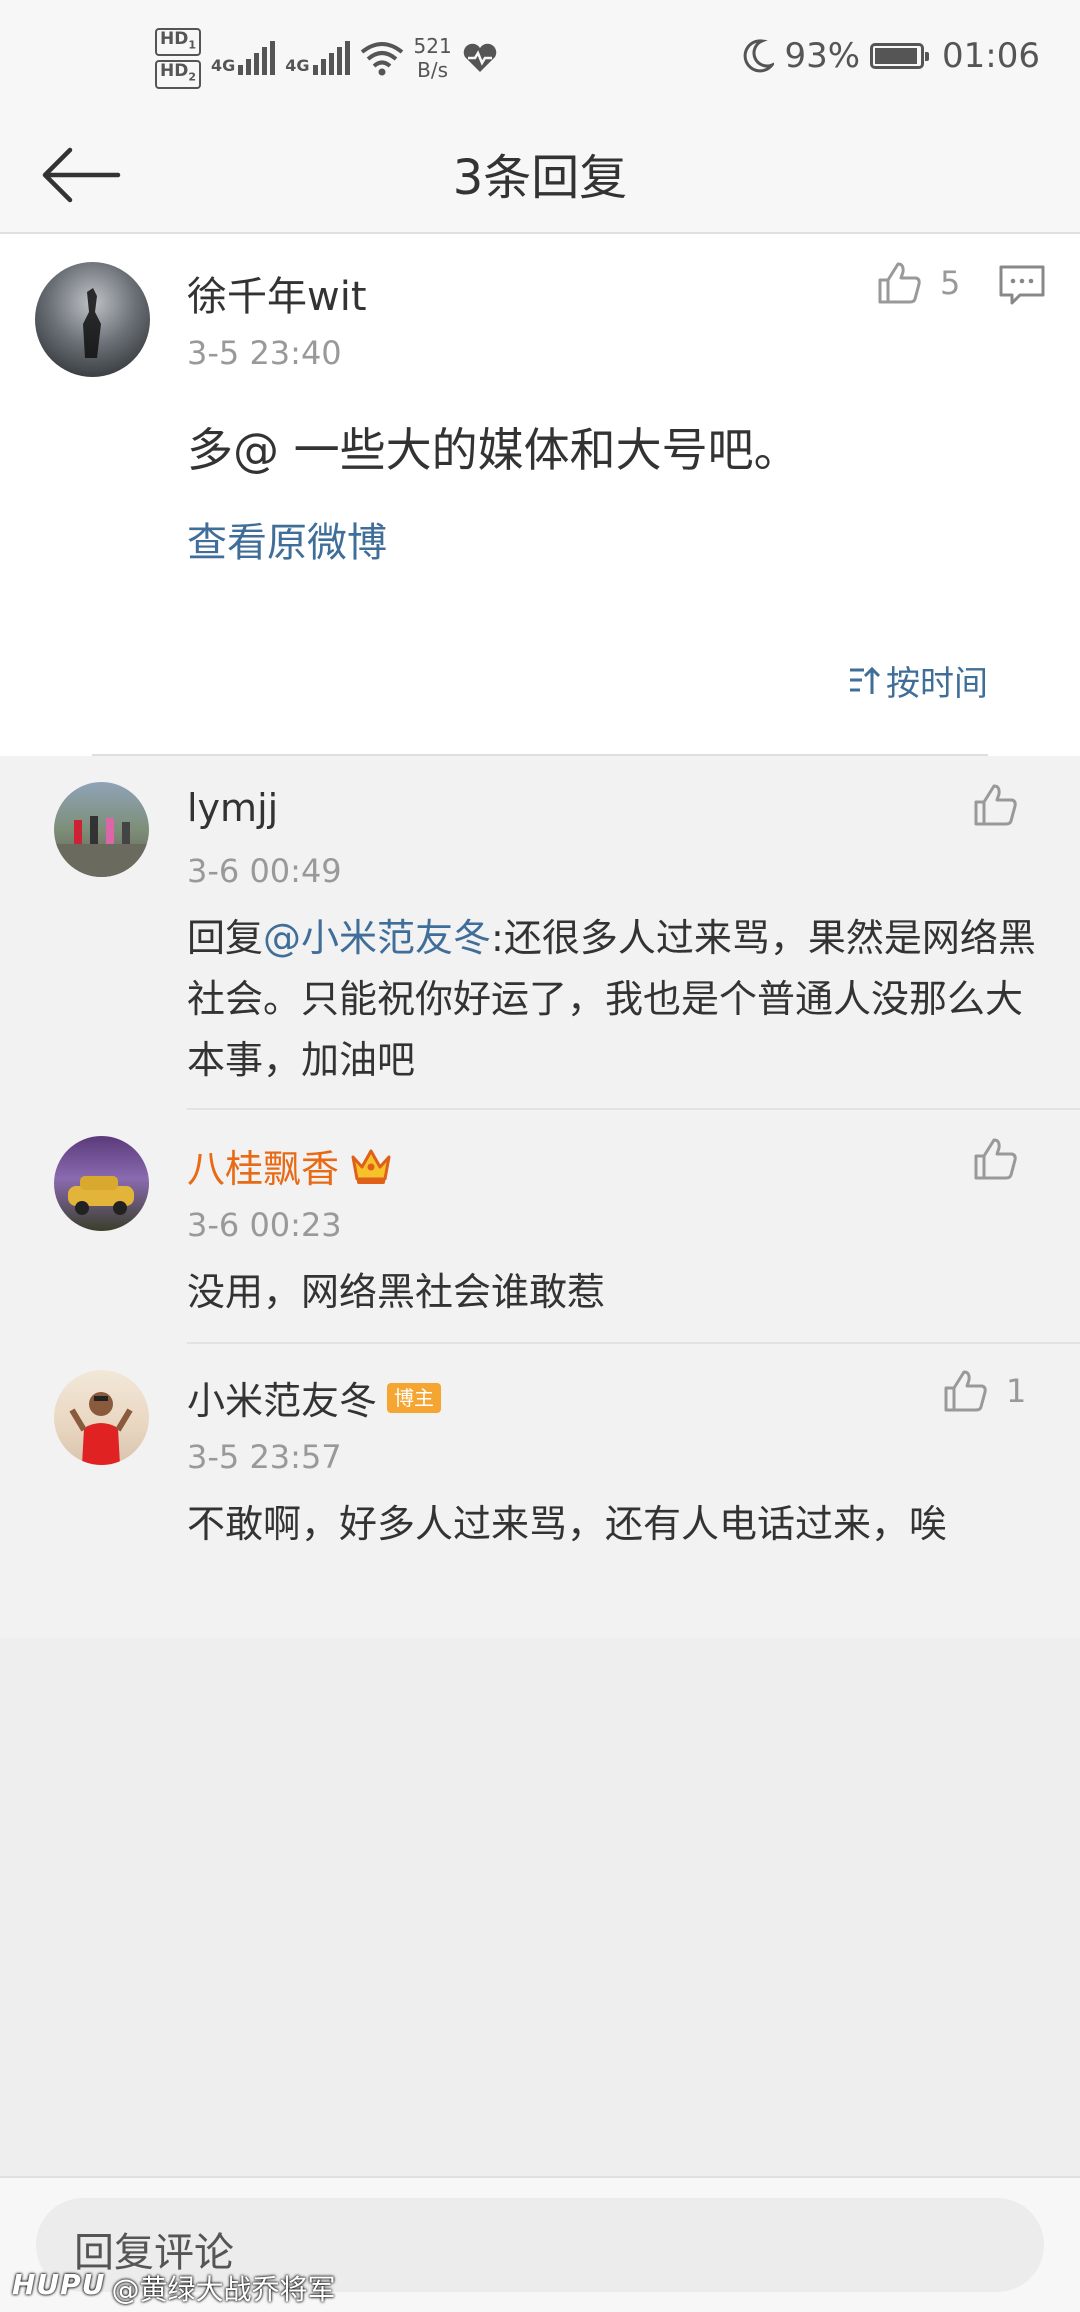  I want to click on reply-text: 不敢啊，好多人过来骂，还有人电话过来，唉, so click(567, 1524).